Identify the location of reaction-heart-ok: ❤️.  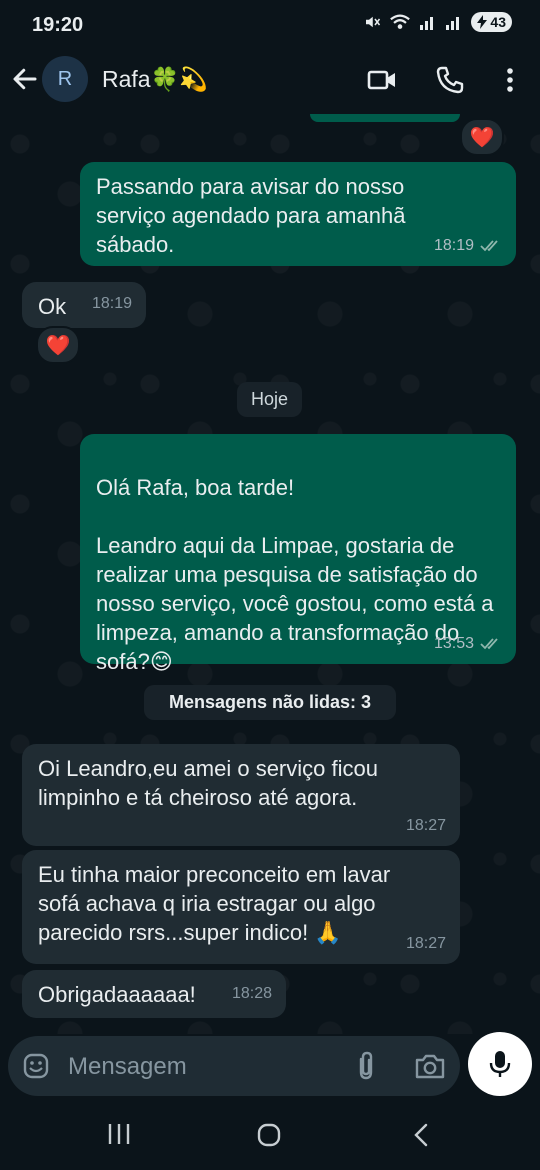
(58, 345).